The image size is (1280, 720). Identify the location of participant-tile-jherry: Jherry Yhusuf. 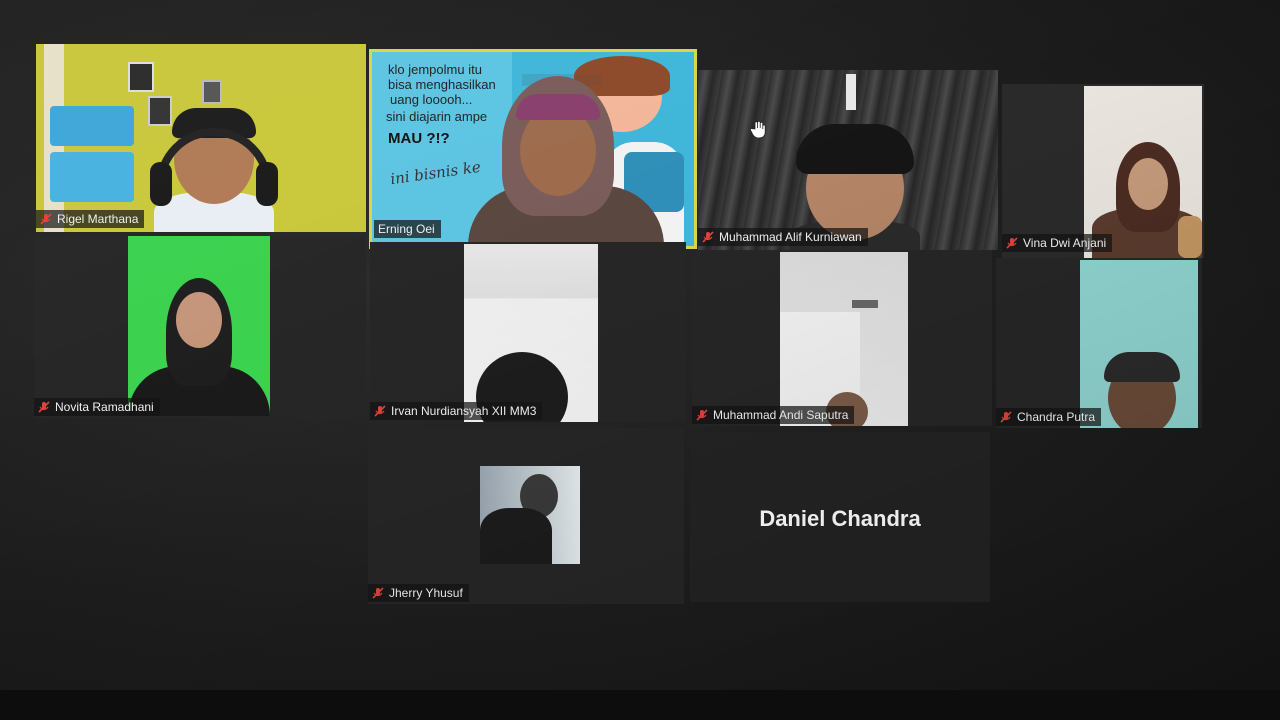
(526, 516).